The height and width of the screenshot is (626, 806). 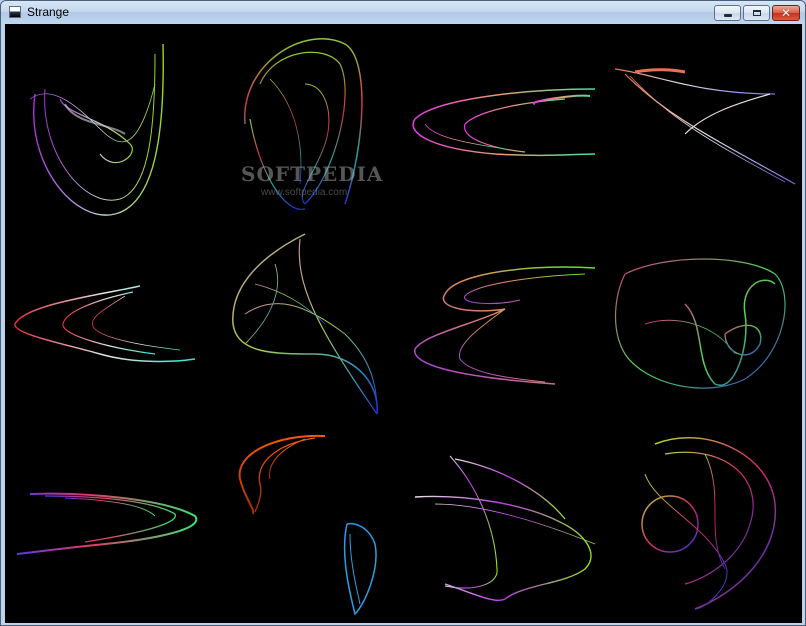 What do you see at coordinates (403, 12) in the screenshot?
I see `title-bar: Strange ✕` at bounding box center [403, 12].